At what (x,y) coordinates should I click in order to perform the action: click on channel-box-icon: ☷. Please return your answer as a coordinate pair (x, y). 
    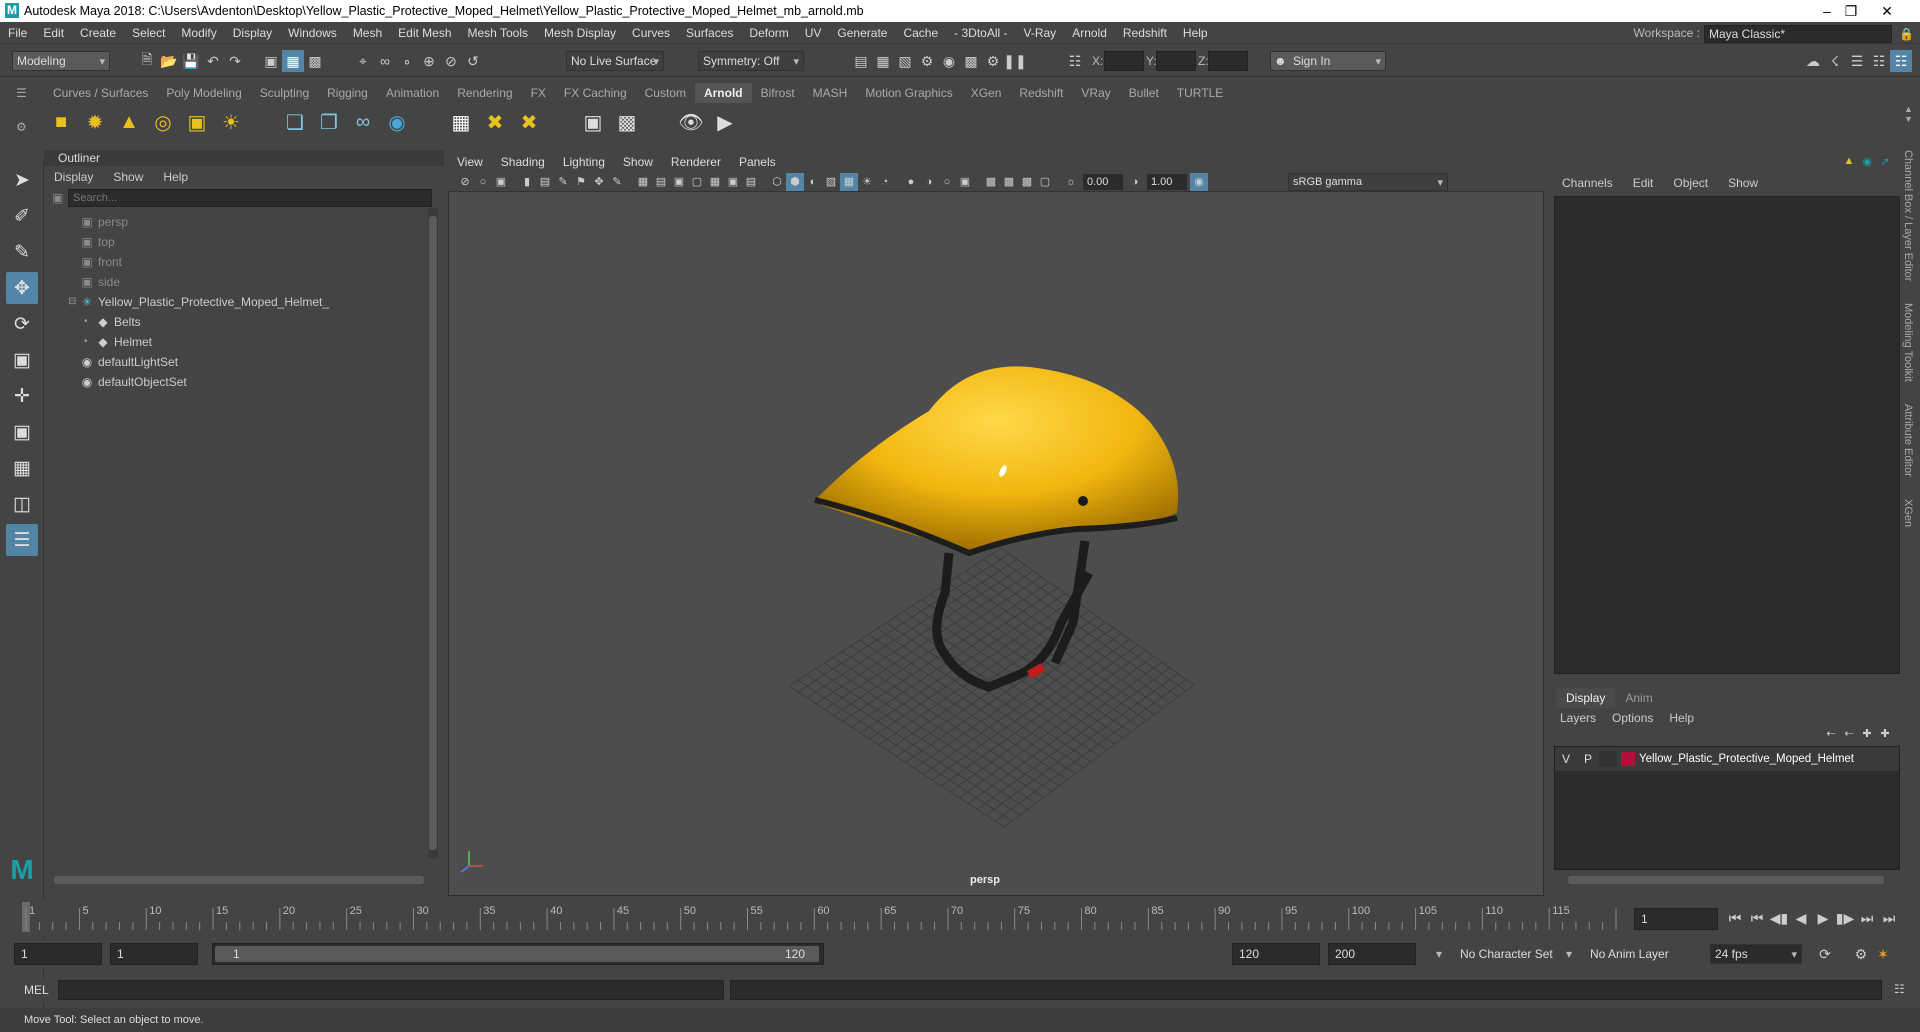
    Looking at the image, I should click on (1901, 61).